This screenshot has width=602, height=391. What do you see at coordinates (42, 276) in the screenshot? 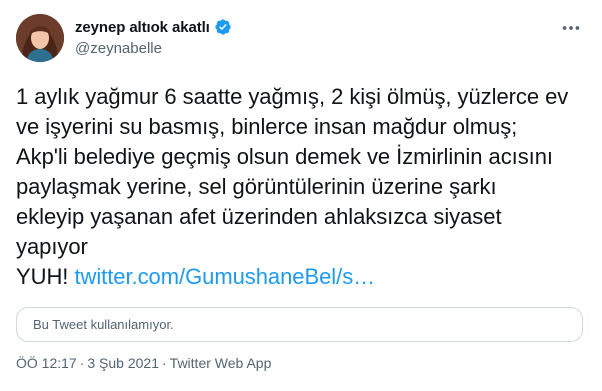
I see `tweet-text-yuh: YUH!` at bounding box center [42, 276].